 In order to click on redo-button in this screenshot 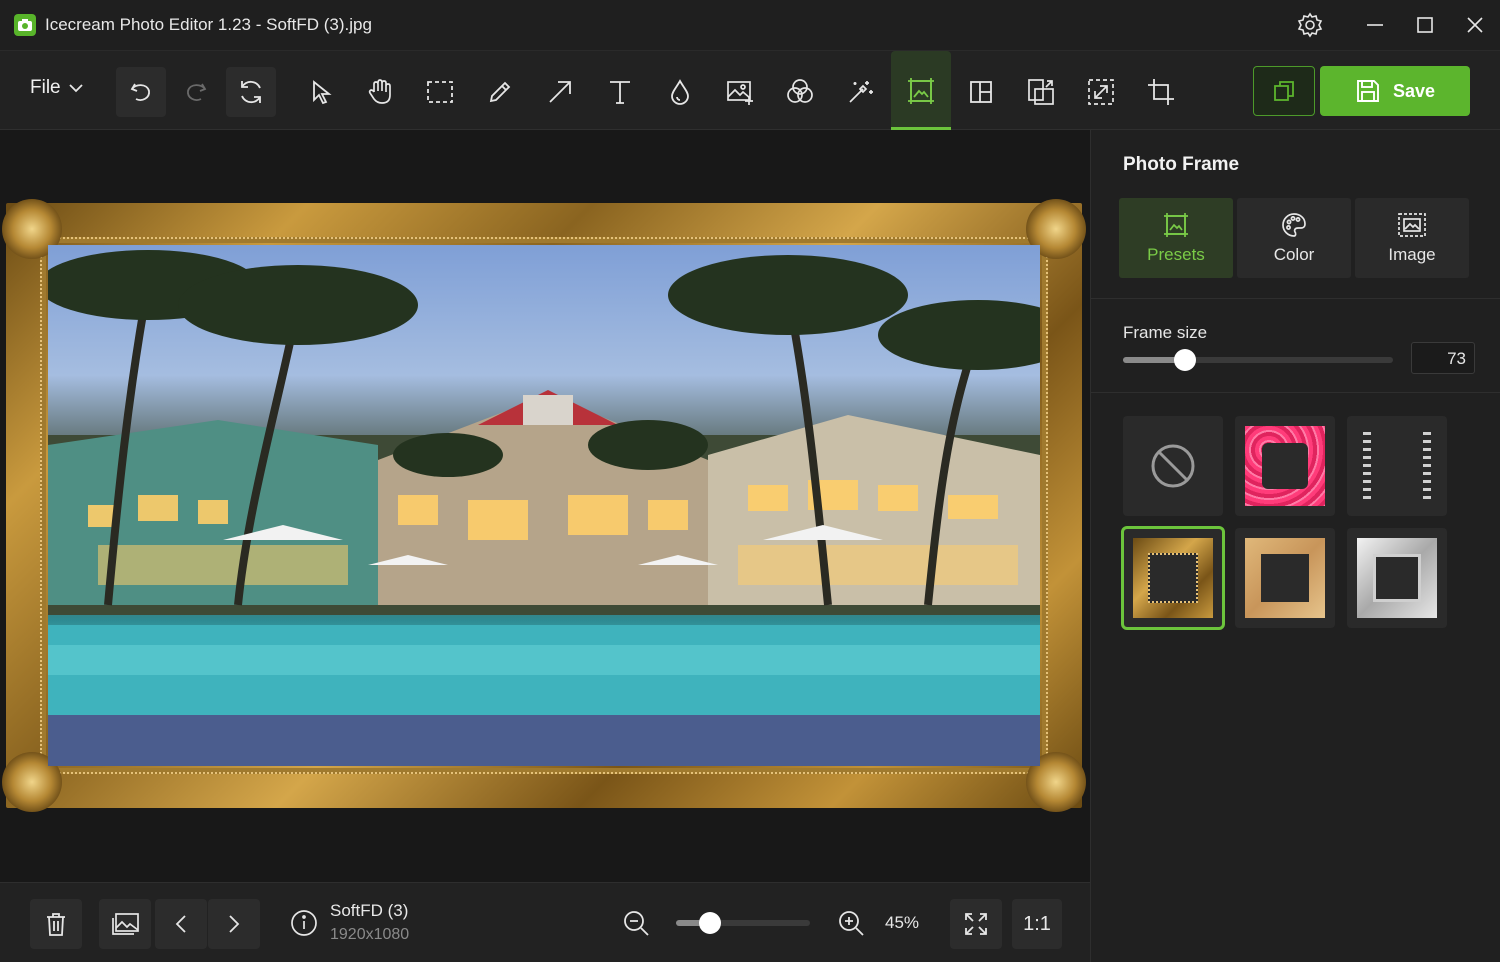, I will do `click(196, 92)`.